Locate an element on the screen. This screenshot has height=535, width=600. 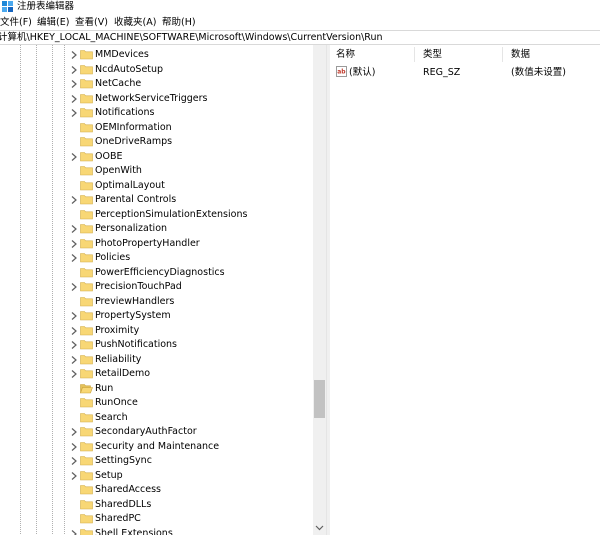
tree-item: SecondaryAuthFactor is located at coordinates (190, 432).